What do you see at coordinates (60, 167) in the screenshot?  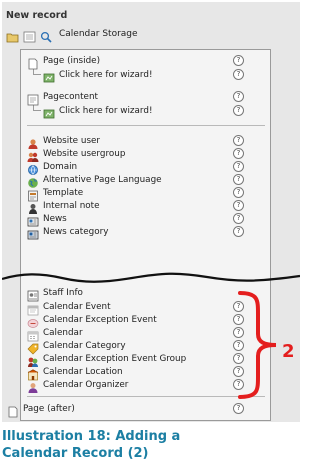 I see `record-label: Domain` at bounding box center [60, 167].